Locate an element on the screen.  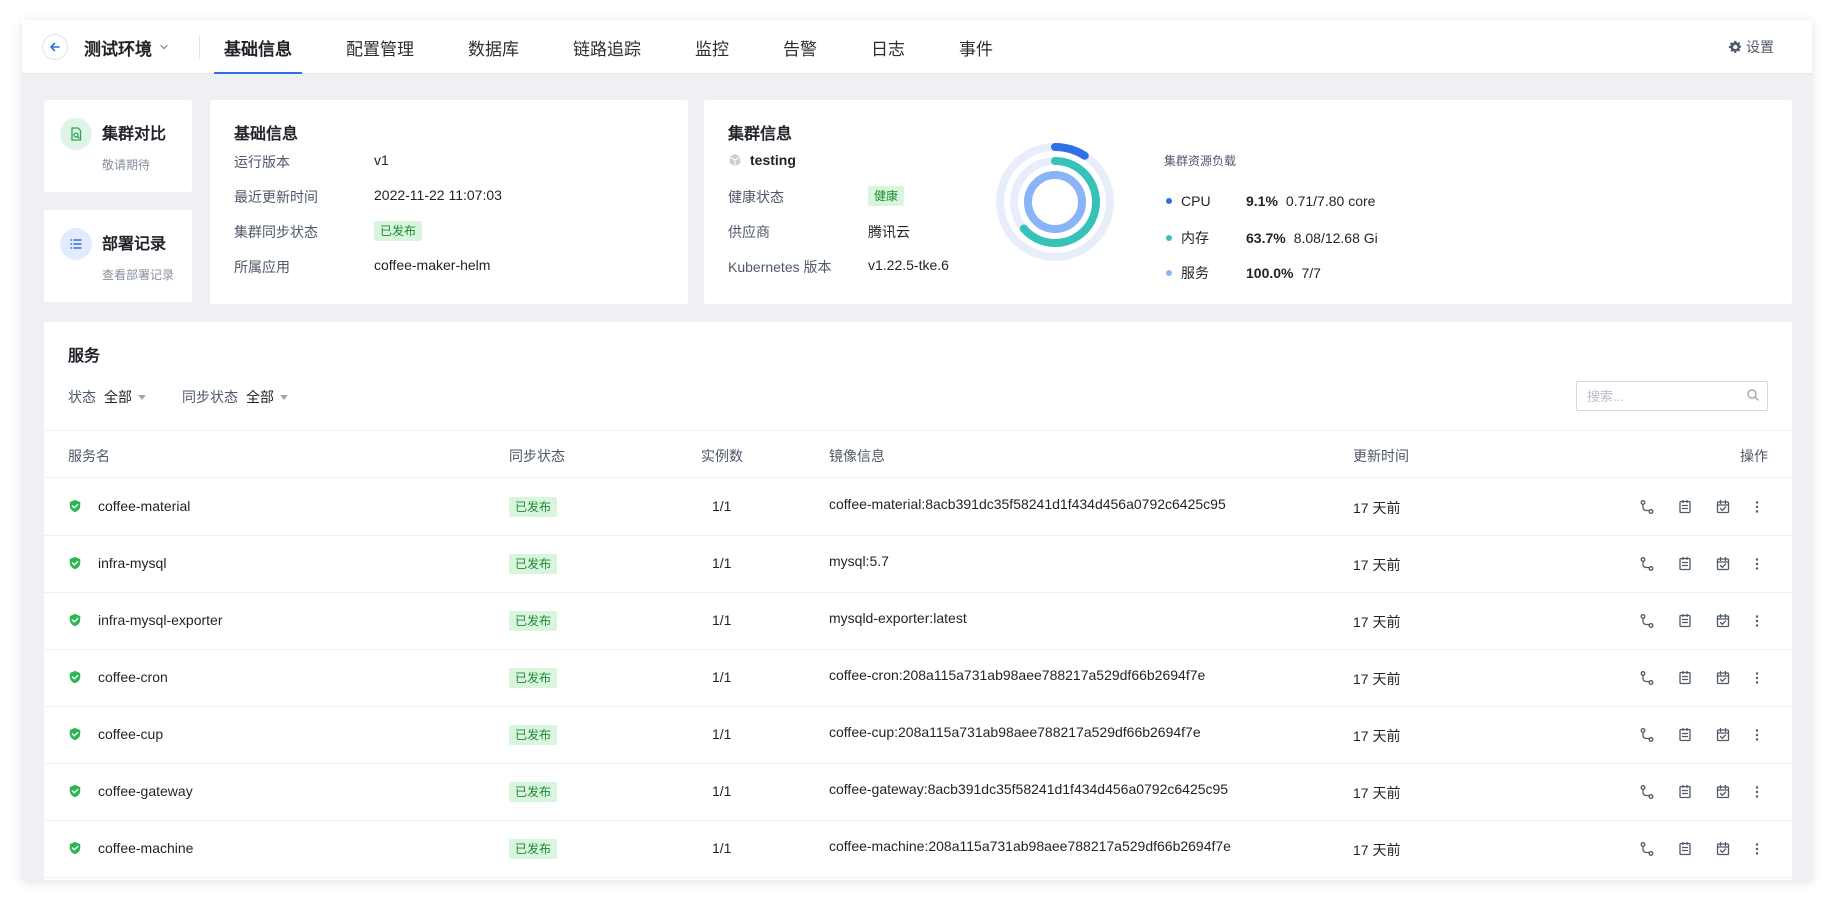
app-value: coffee-maker-helm is located at coordinates (432, 265).